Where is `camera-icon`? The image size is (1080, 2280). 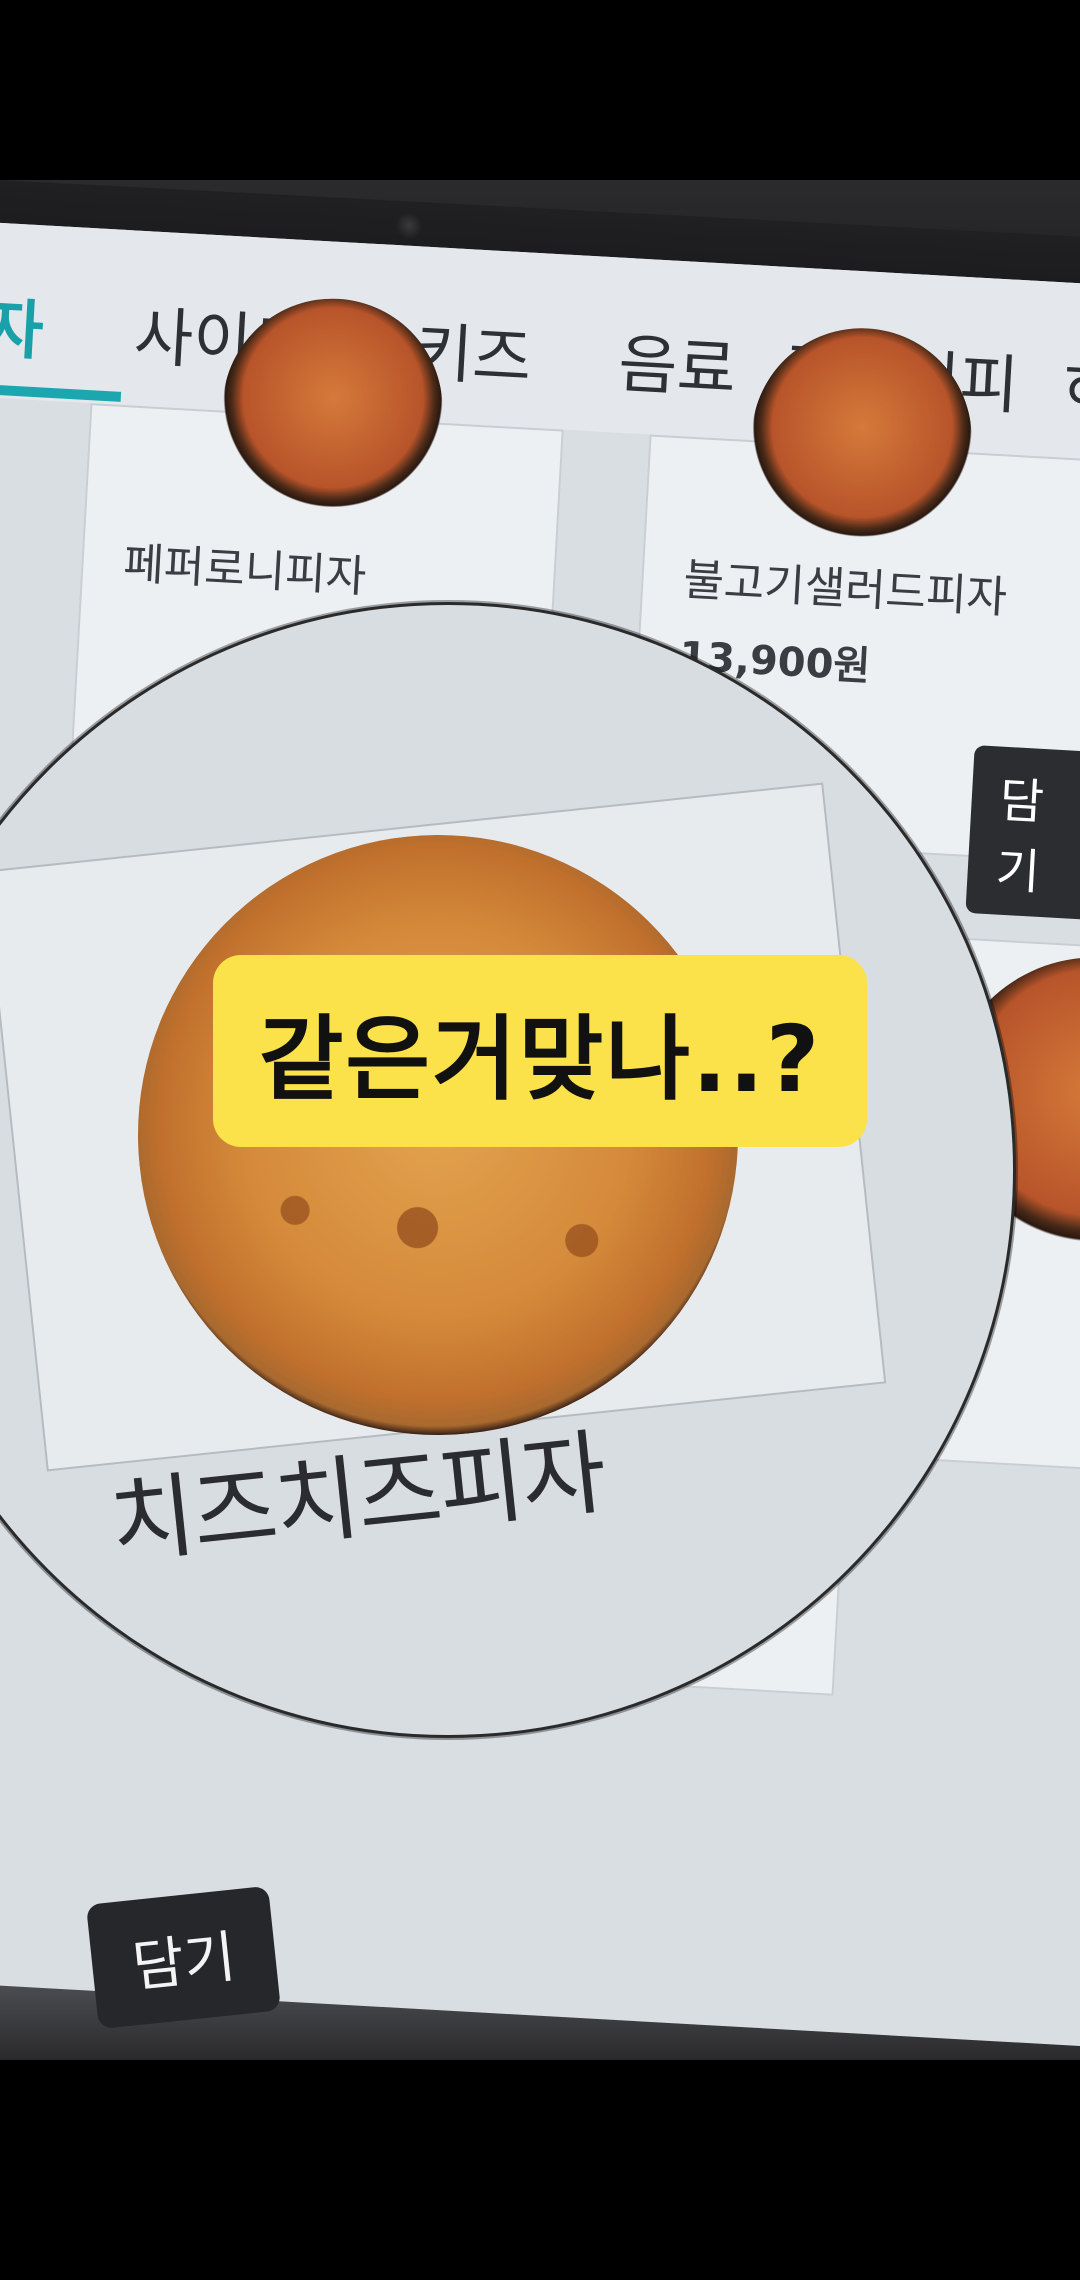
camera-icon is located at coordinates (409, 225).